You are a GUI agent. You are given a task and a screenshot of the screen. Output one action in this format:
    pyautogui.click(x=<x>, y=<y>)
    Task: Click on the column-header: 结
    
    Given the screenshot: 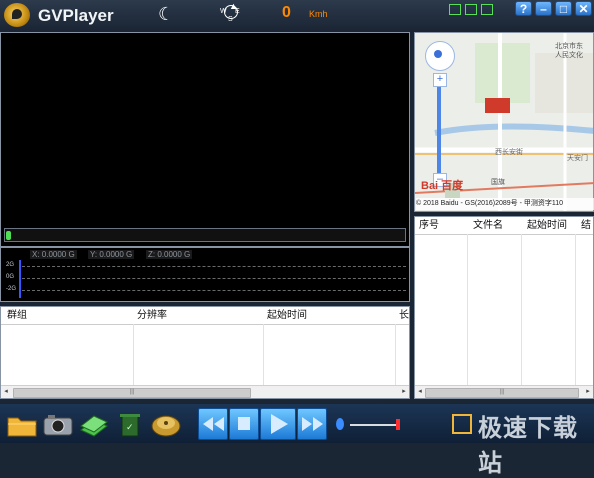 What is the action you would take?
    pyautogui.click(x=586, y=225)
    